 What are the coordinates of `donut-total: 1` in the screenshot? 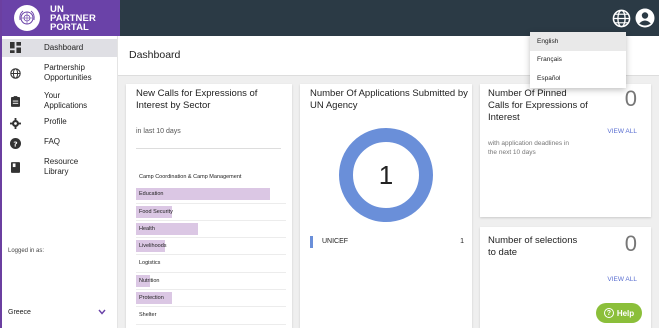 It's located at (386, 175).